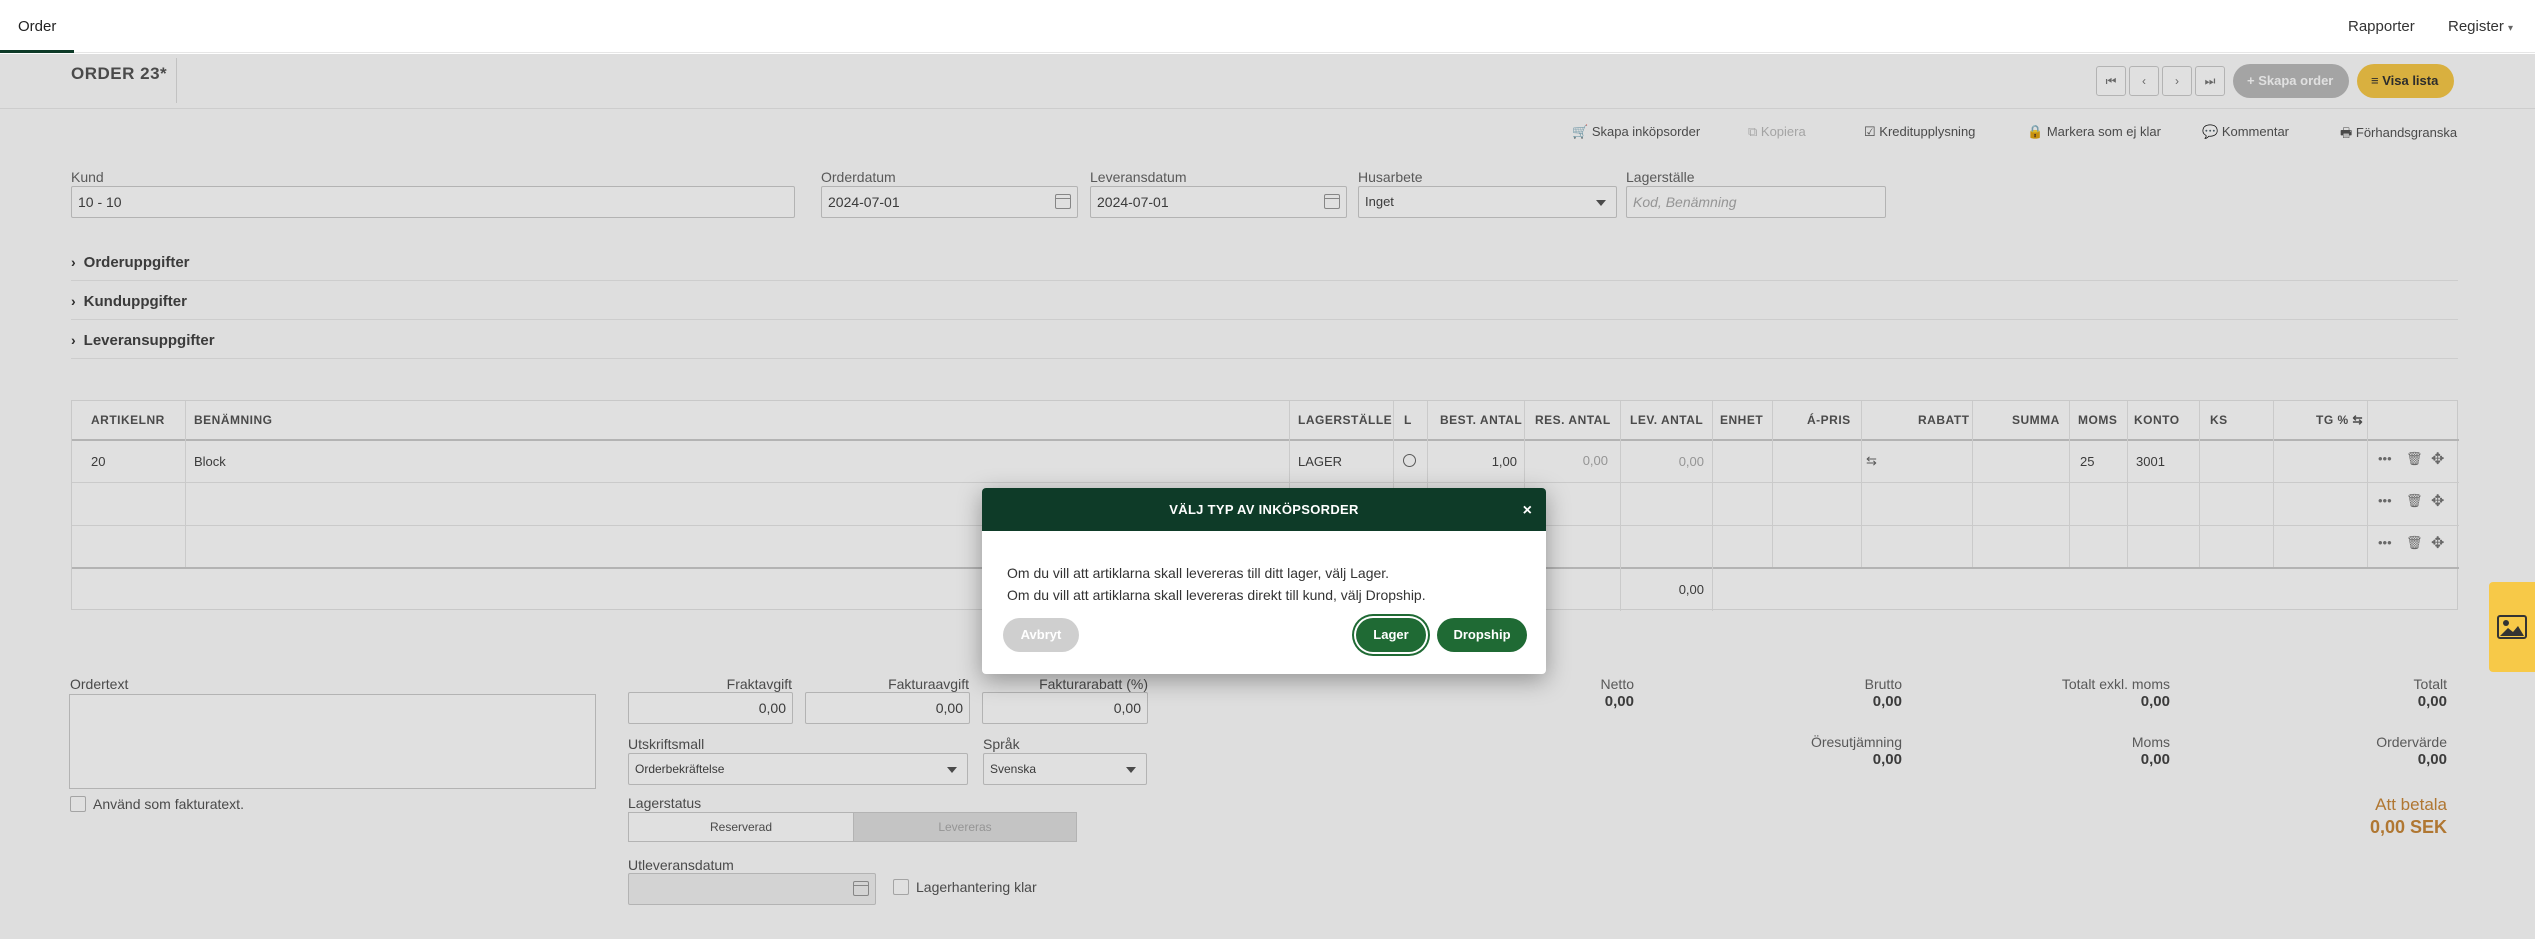  I want to click on dropship-button: Dropship, so click(1482, 635).